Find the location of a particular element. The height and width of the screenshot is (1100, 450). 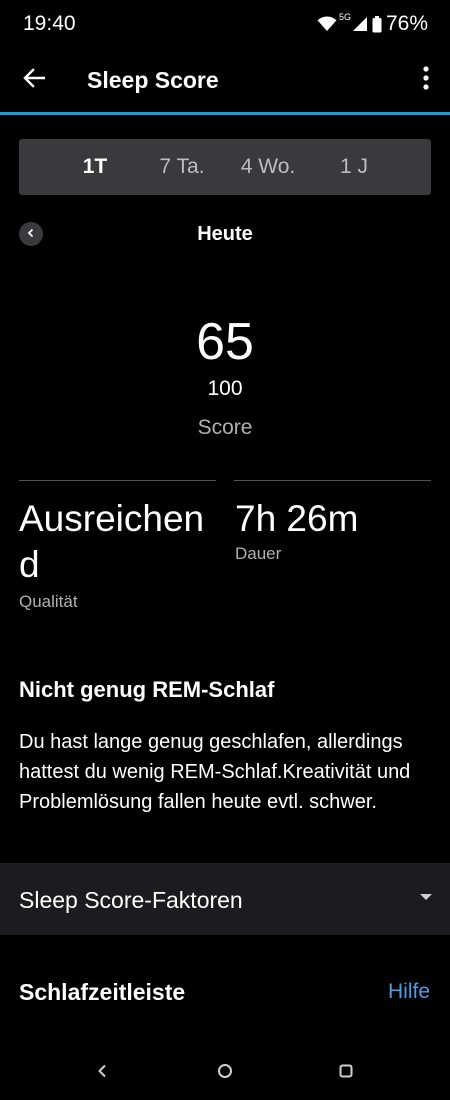

nav-back-icon is located at coordinates (102, 1073).